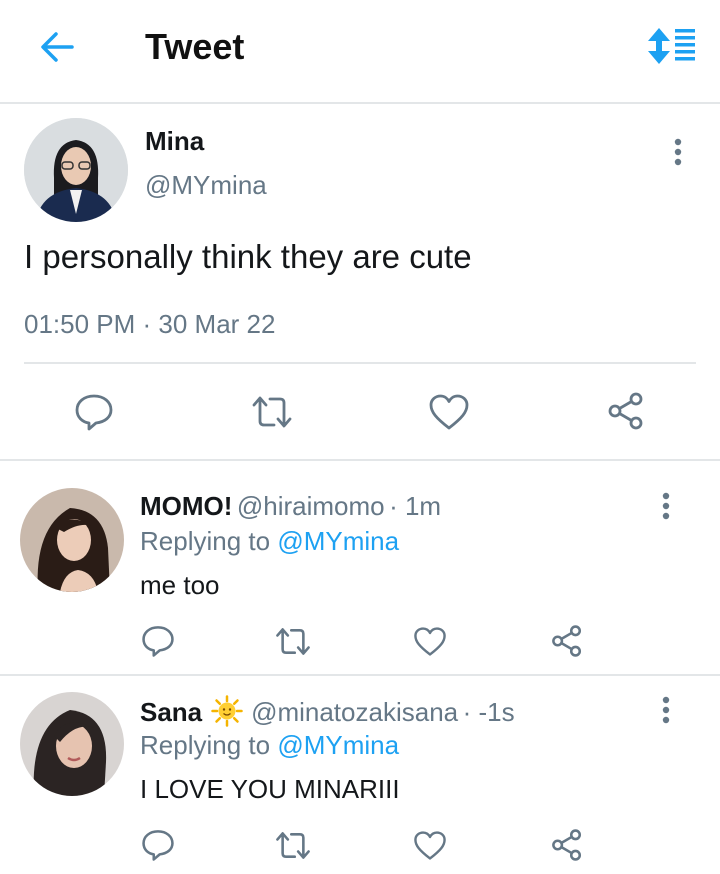  I want to click on reply-text: I LOVE YOU MINARIII, so click(270, 789).